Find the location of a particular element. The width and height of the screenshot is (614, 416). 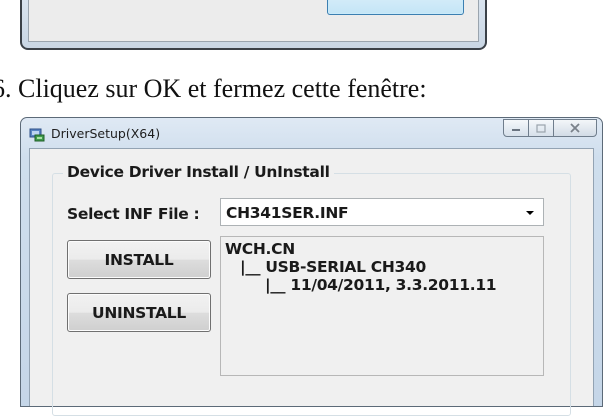

caption-buttons is located at coordinates (550, 128).